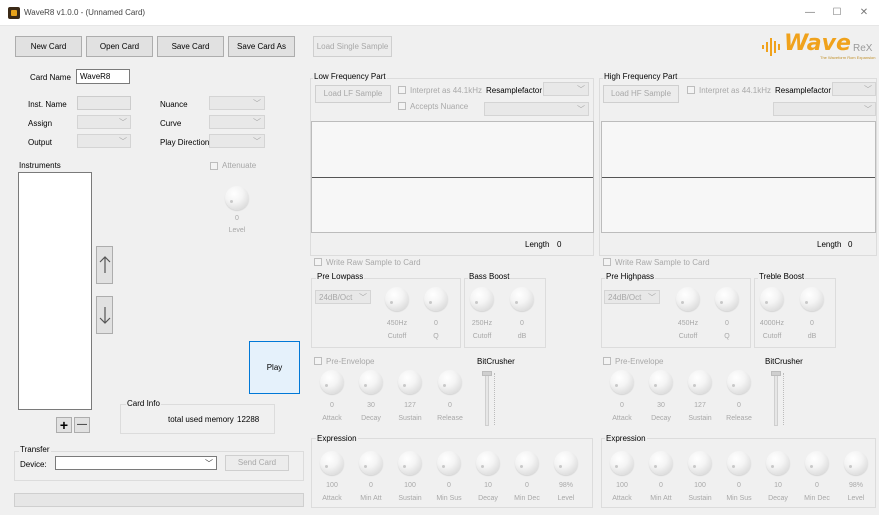  I want to click on level-knob, so click(237, 198).